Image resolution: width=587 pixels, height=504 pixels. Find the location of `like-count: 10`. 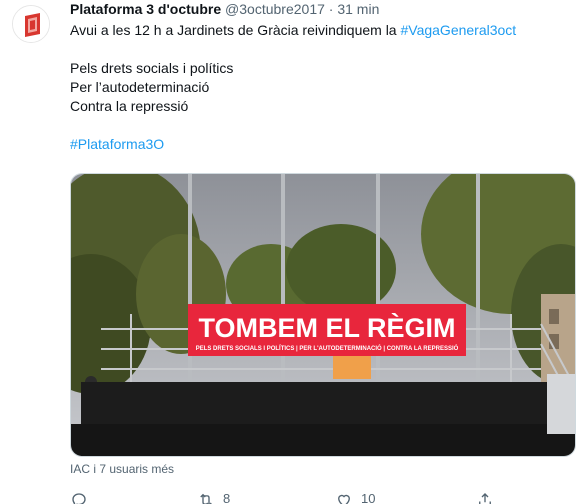

like-count: 10 is located at coordinates (368, 497).